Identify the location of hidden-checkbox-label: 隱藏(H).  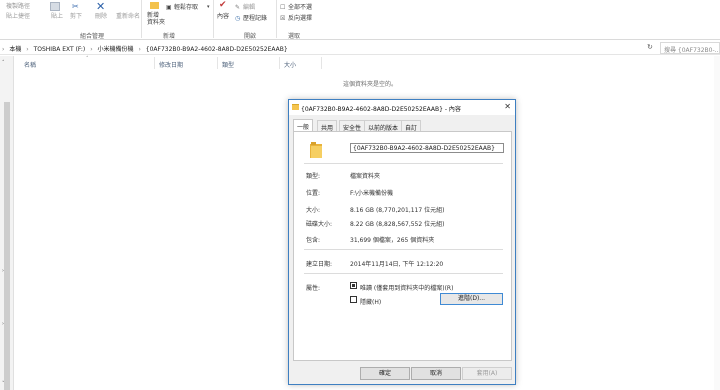
(370, 301).